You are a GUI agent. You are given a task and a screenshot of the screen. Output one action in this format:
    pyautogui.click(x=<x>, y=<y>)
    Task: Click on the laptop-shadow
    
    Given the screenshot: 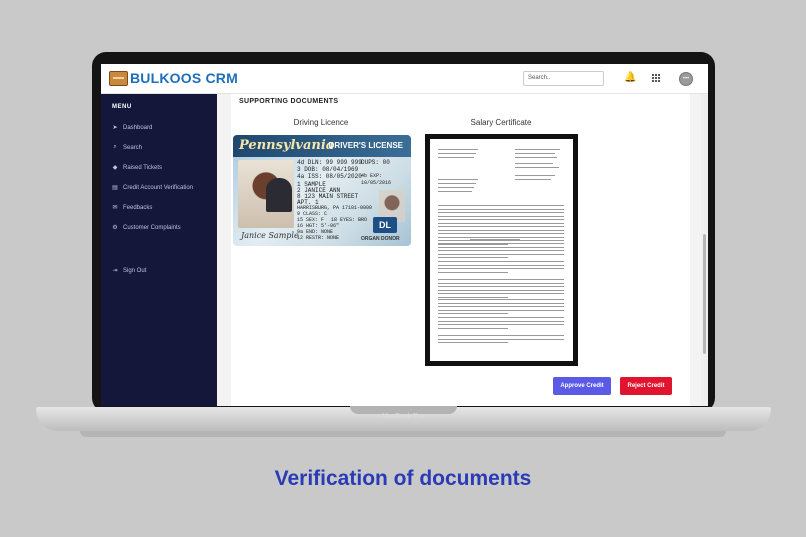 What is the action you would take?
    pyautogui.click(x=403, y=434)
    